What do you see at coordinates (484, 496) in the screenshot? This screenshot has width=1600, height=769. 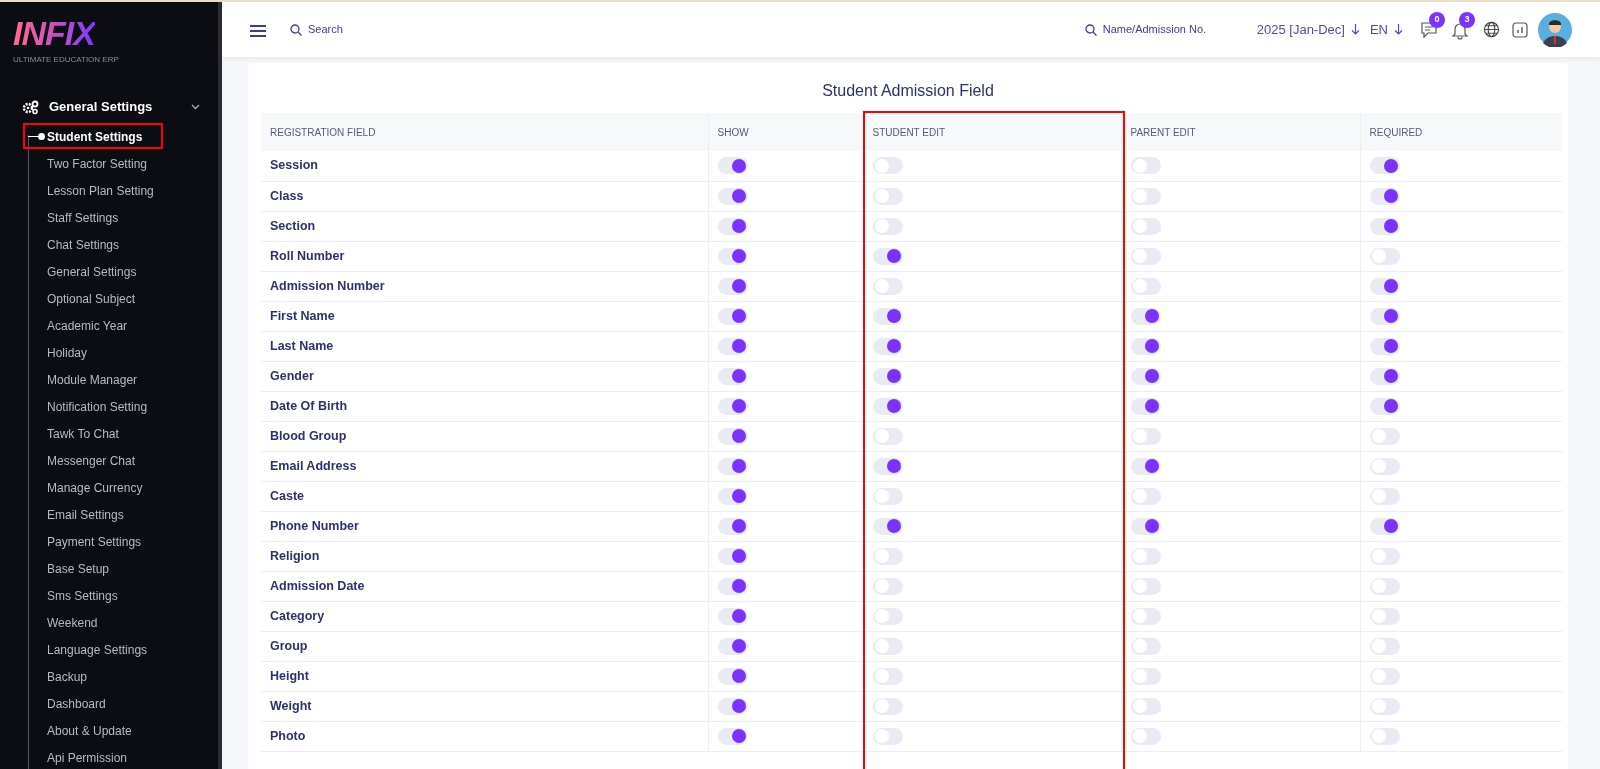 I see `table-cell: Caste` at bounding box center [484, 496].